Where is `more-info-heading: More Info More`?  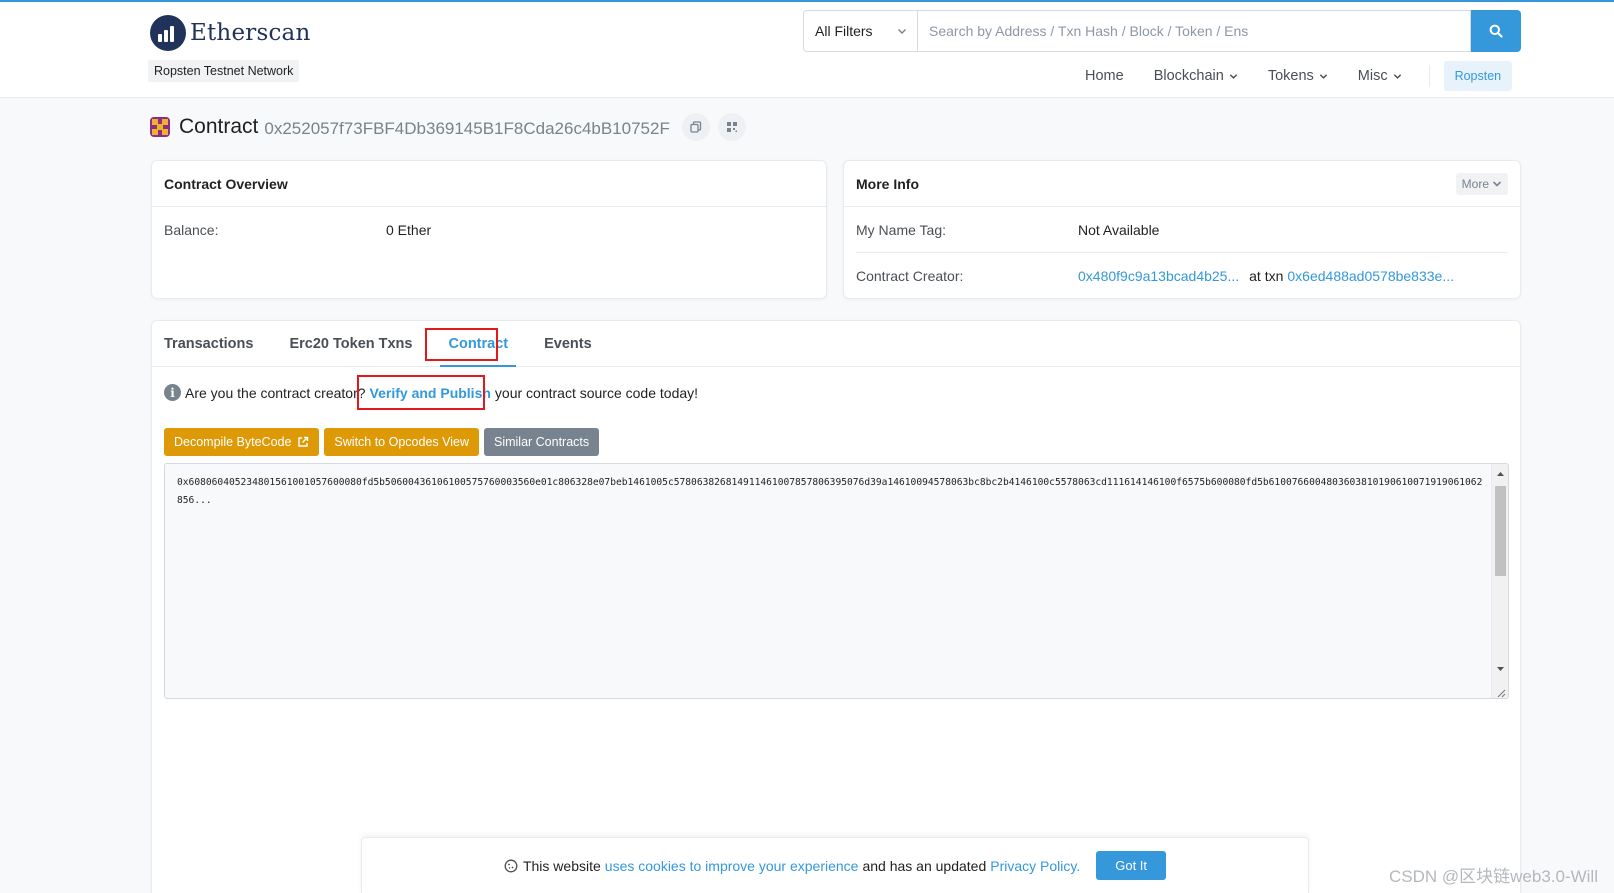 more-info-heading: More Info More is located at coordinates (1182, 184).